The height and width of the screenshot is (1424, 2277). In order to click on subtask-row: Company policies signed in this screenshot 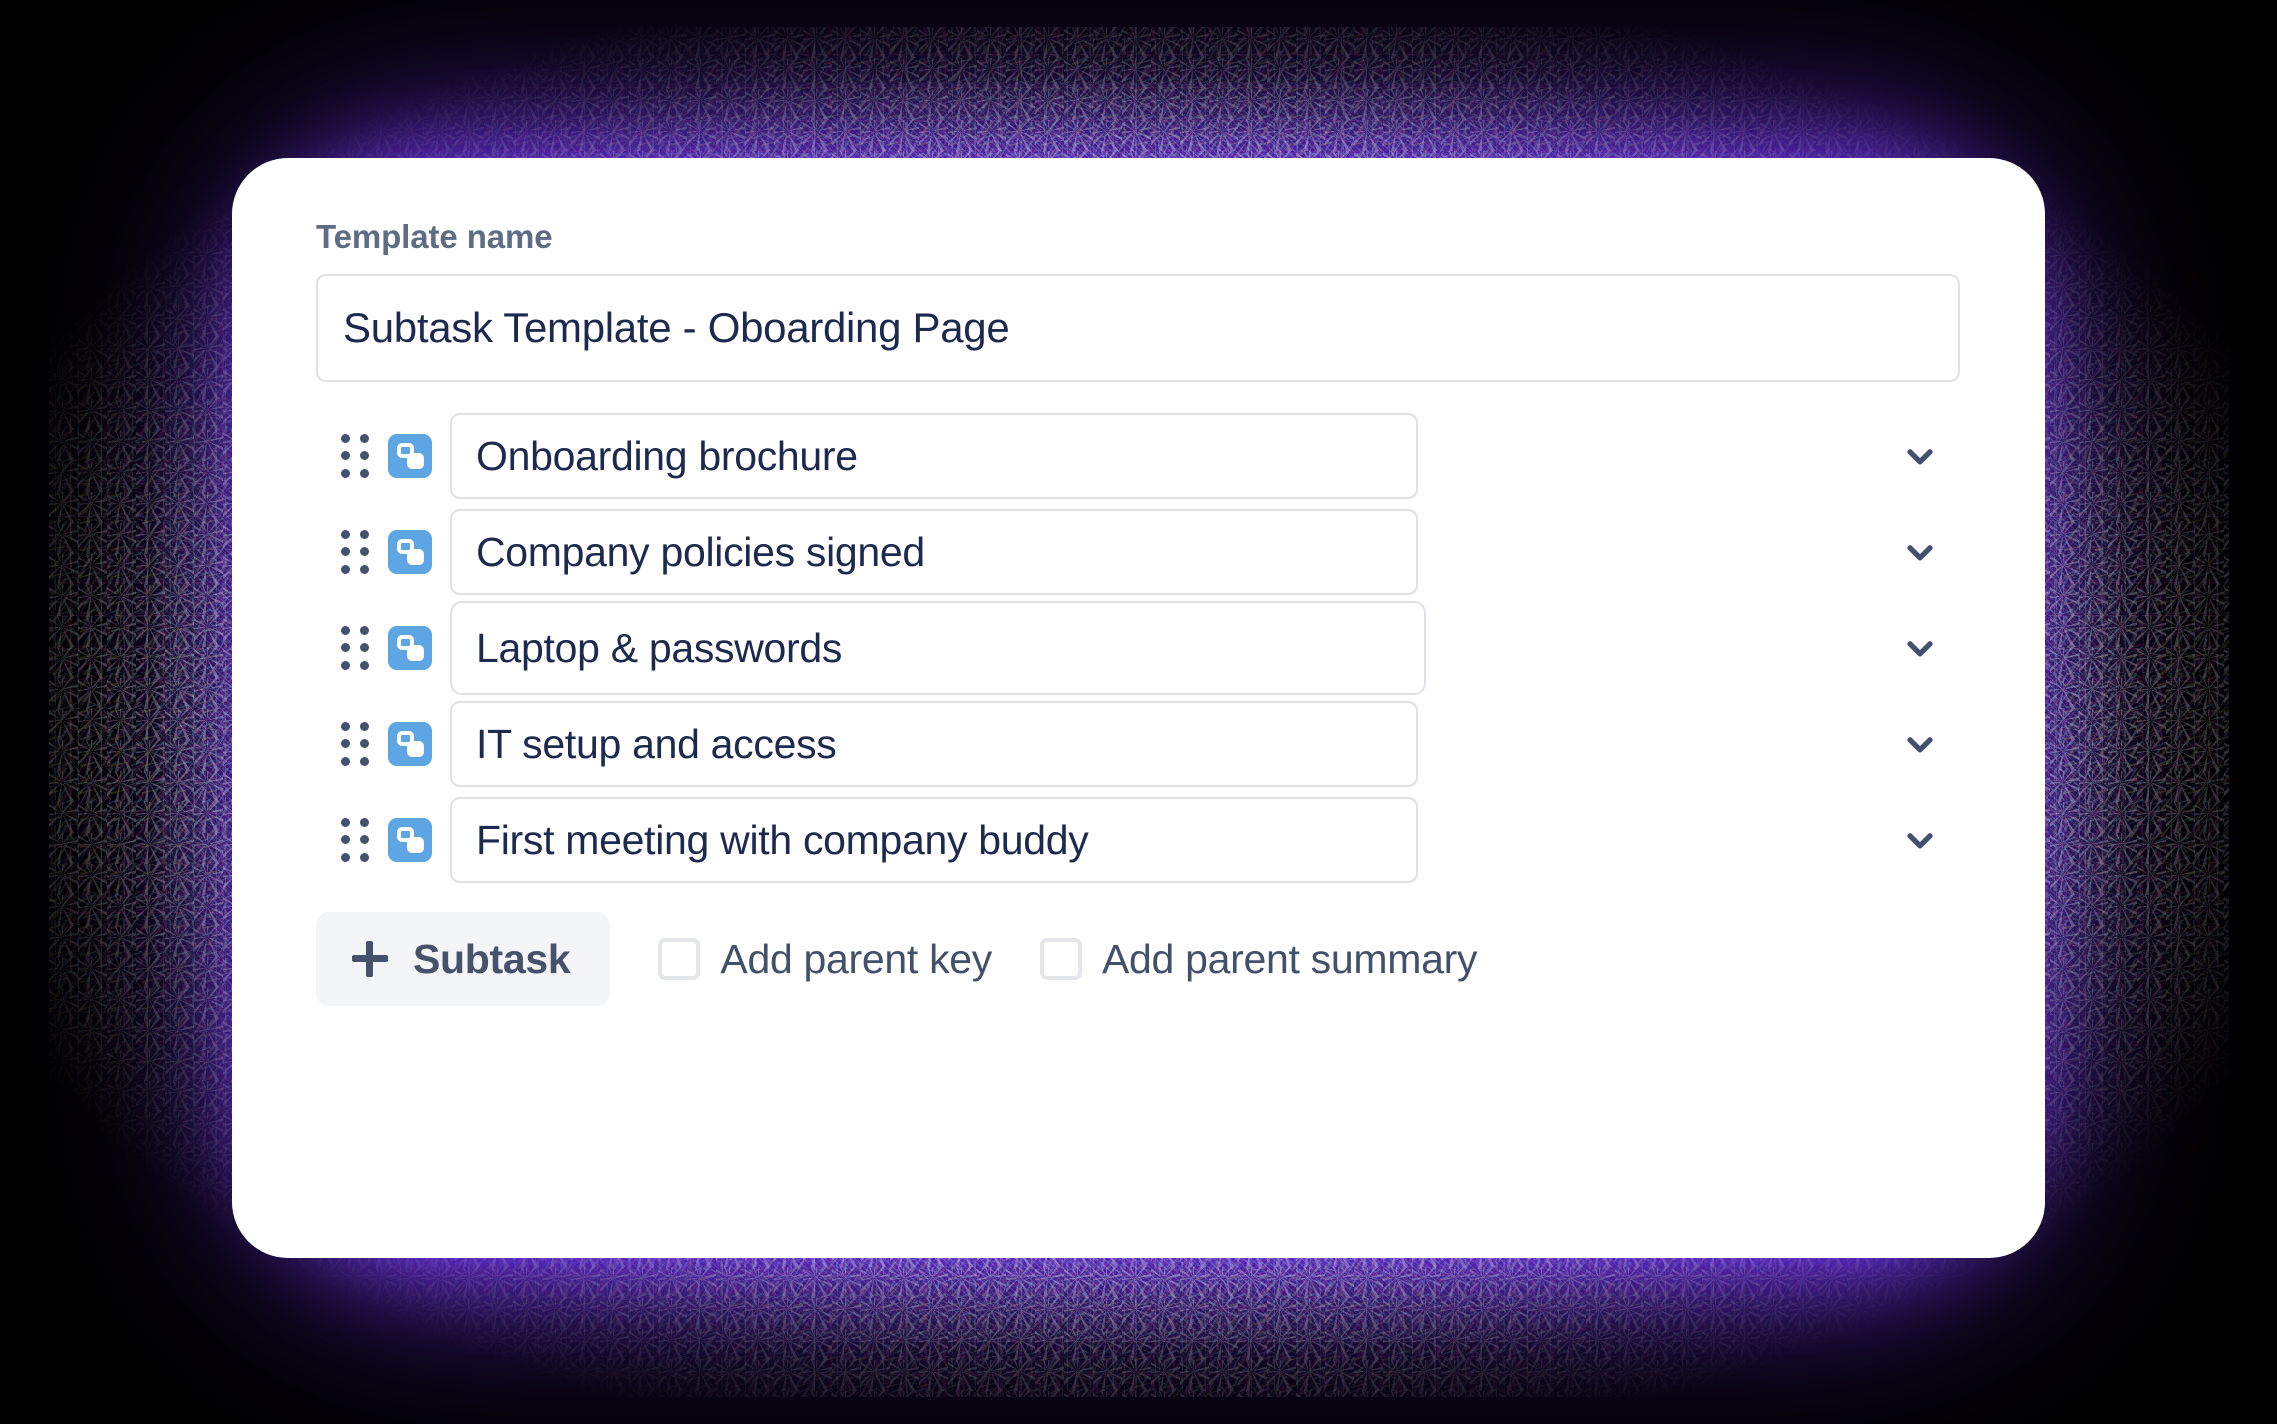, I will do `click(1138, 552)`.